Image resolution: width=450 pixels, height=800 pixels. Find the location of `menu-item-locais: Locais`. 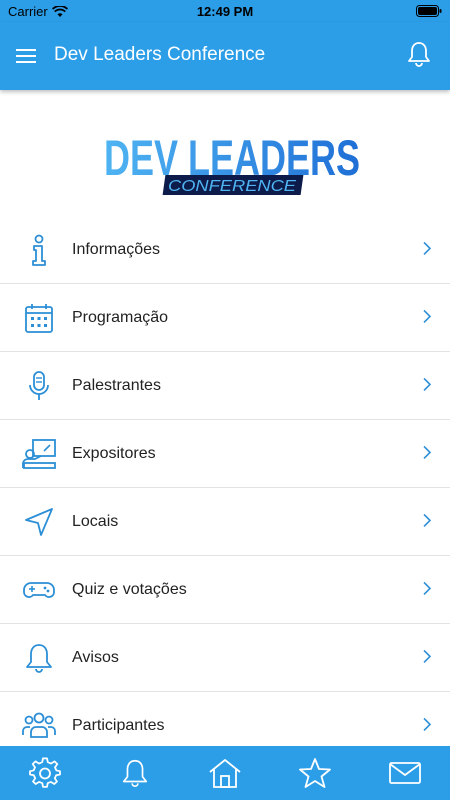

menu-item-locais: Locais is located at coordinates (225, 522).